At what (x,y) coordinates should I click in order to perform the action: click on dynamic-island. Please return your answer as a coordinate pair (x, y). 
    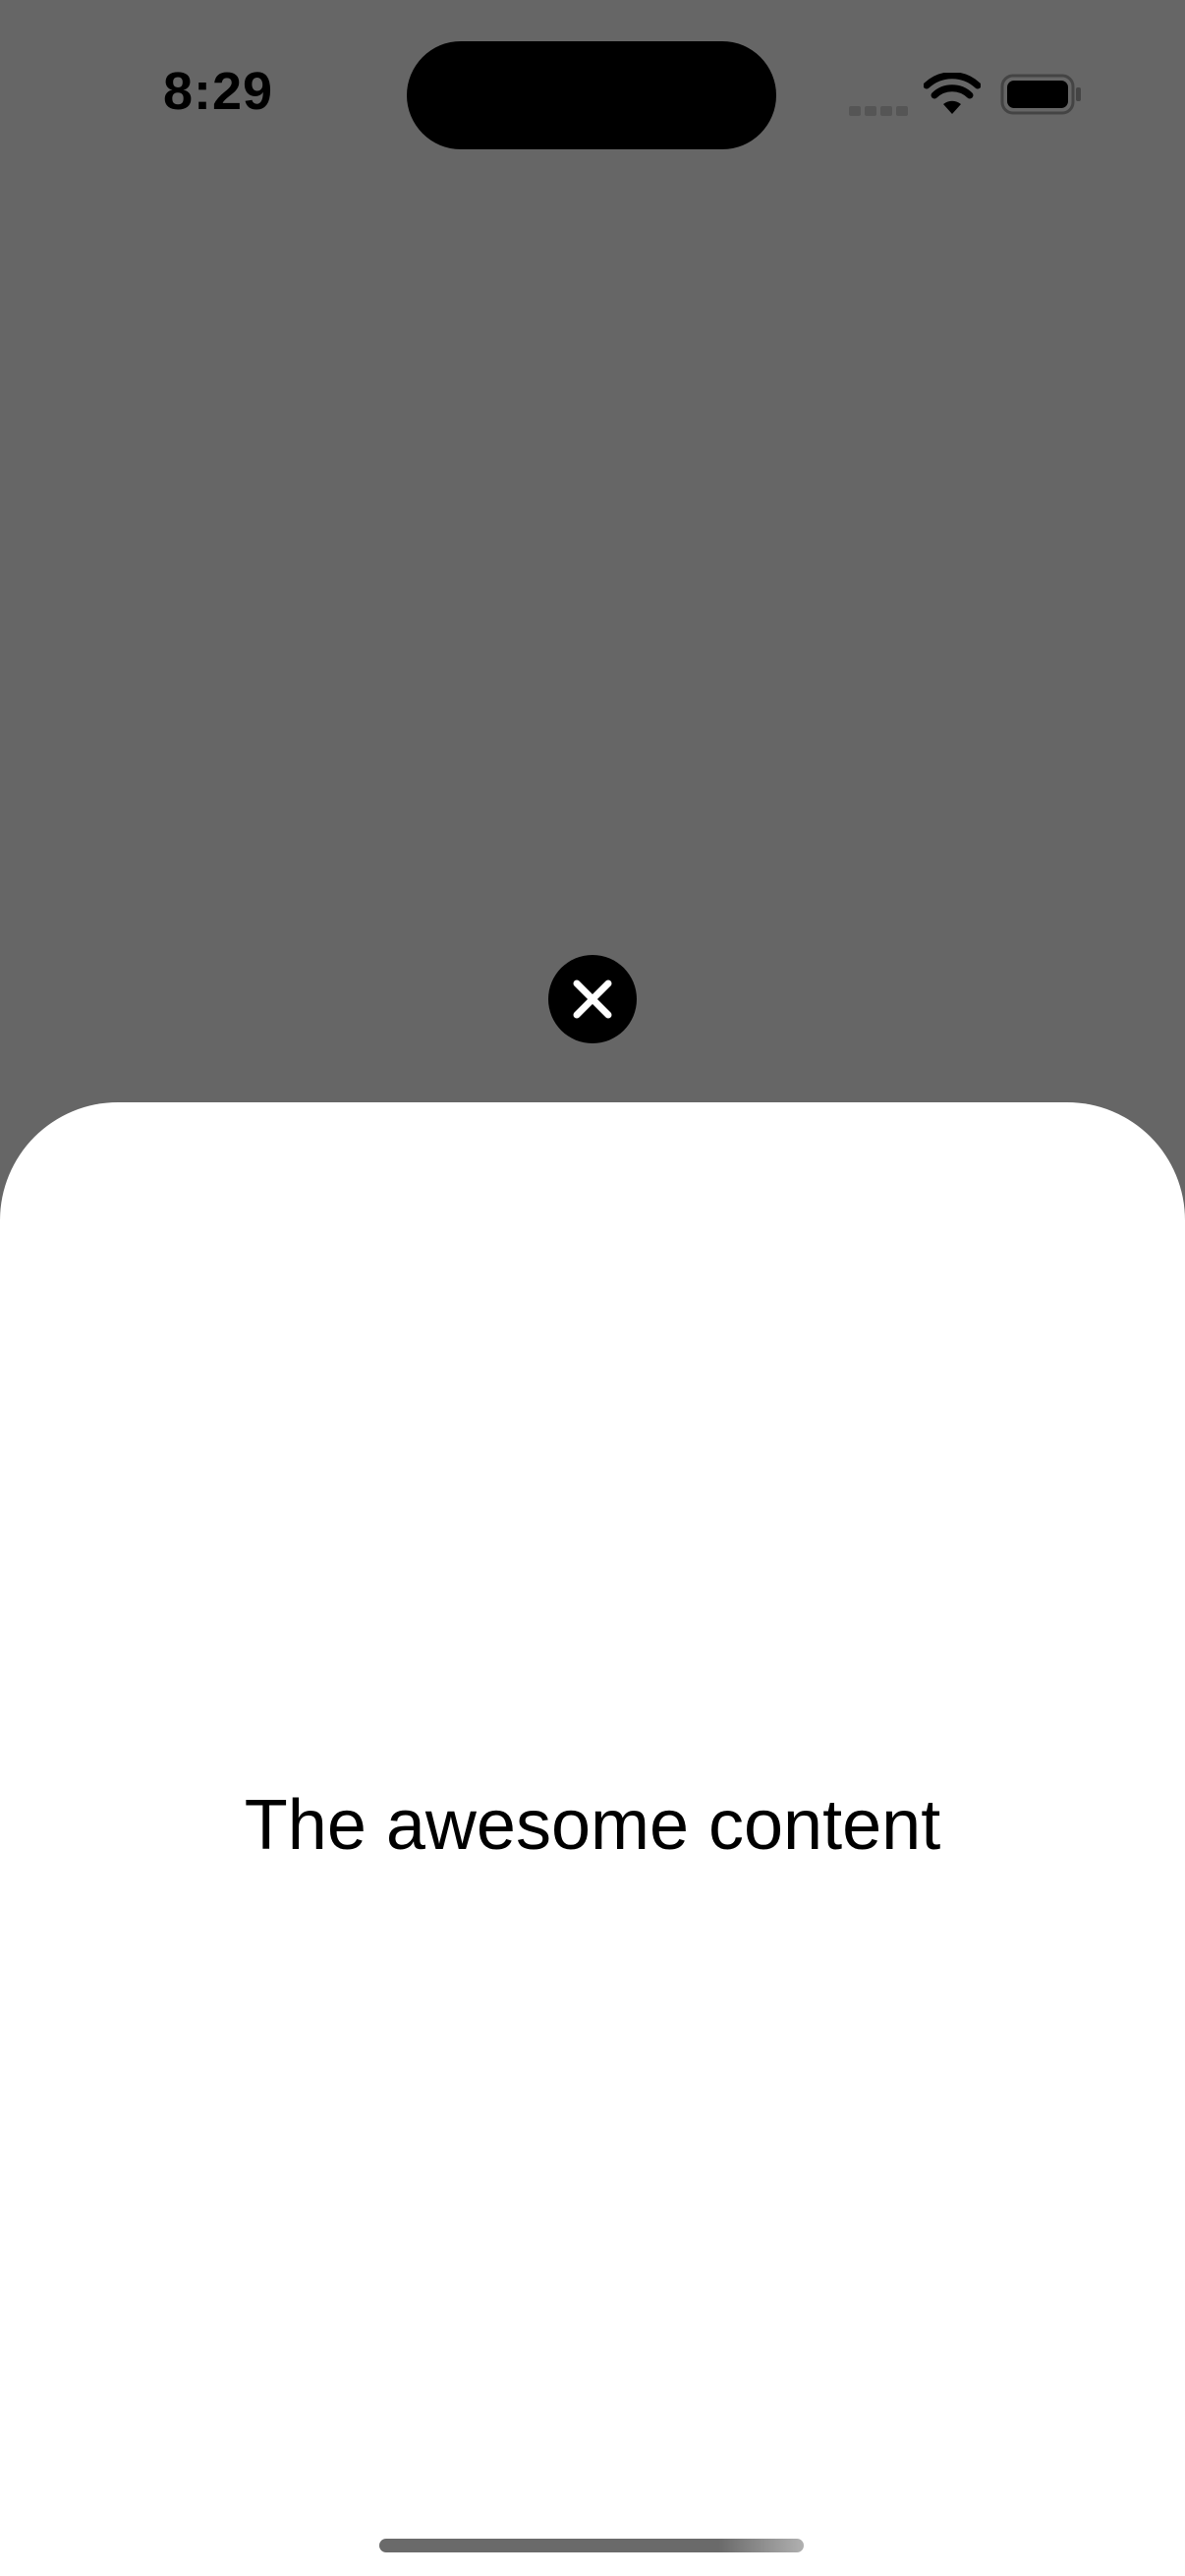
    Looking at the image, I should click on (592, 95).